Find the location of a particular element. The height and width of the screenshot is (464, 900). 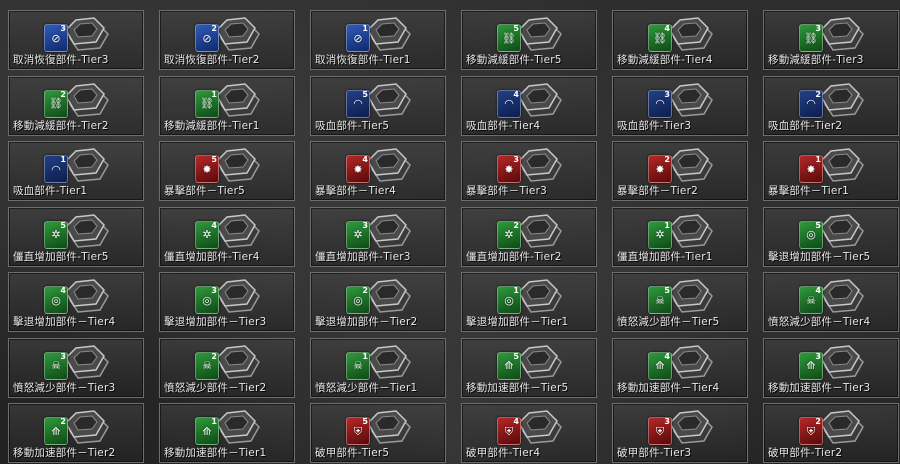

part-card: ⟰ 1 移動加速部件－Tier1 is located at coordinates (227, 433).